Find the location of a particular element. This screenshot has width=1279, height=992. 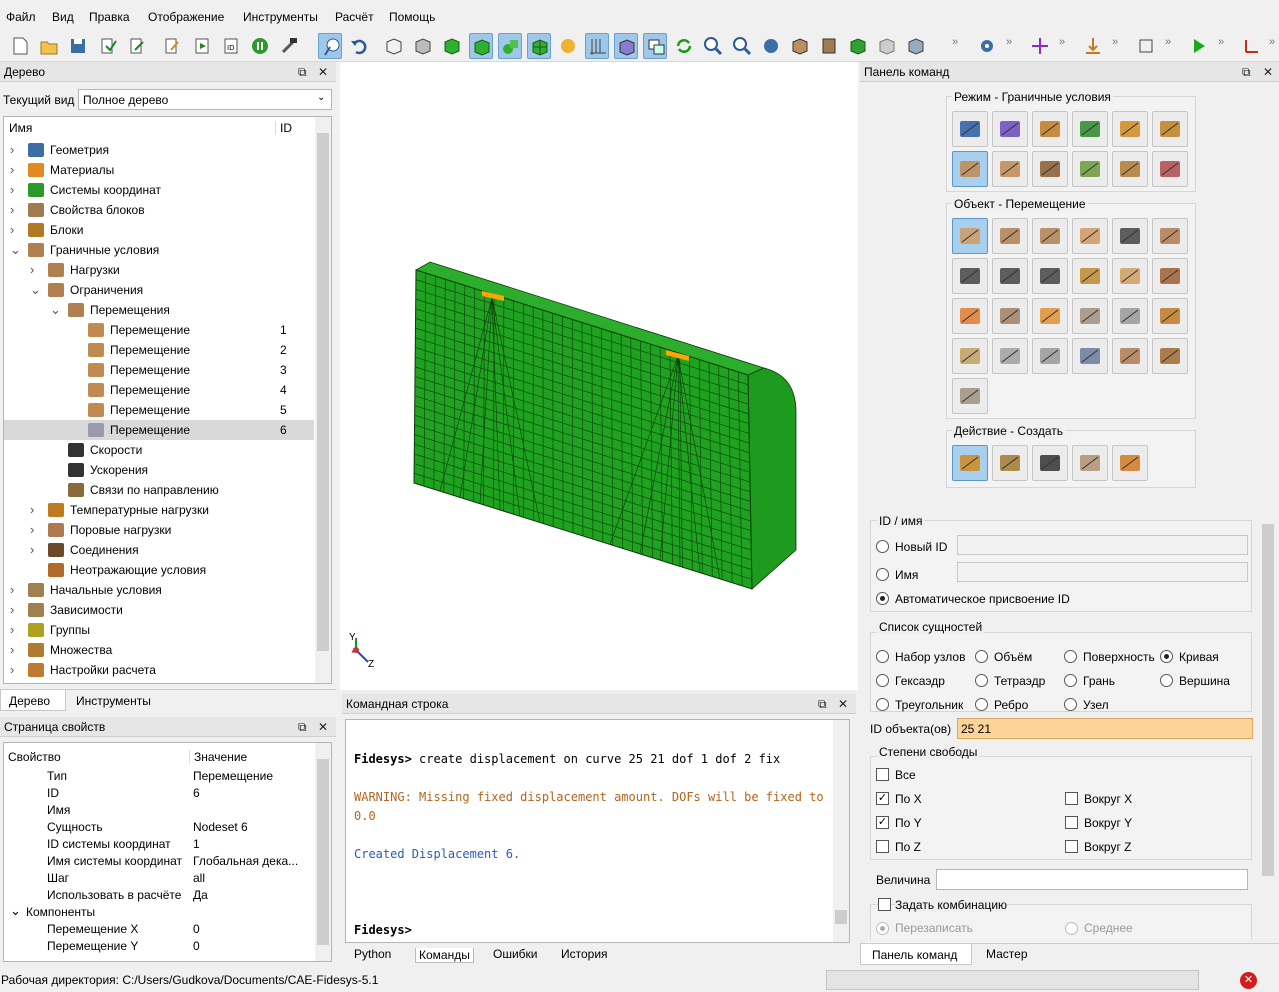

force-icon is located at coordinates (1010, 236).